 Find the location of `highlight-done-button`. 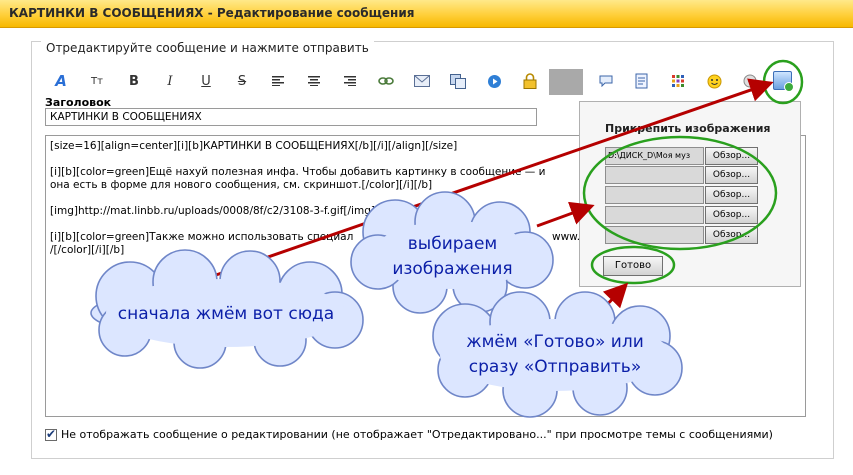

highlight-done-button is located at coordinates (633, 265).